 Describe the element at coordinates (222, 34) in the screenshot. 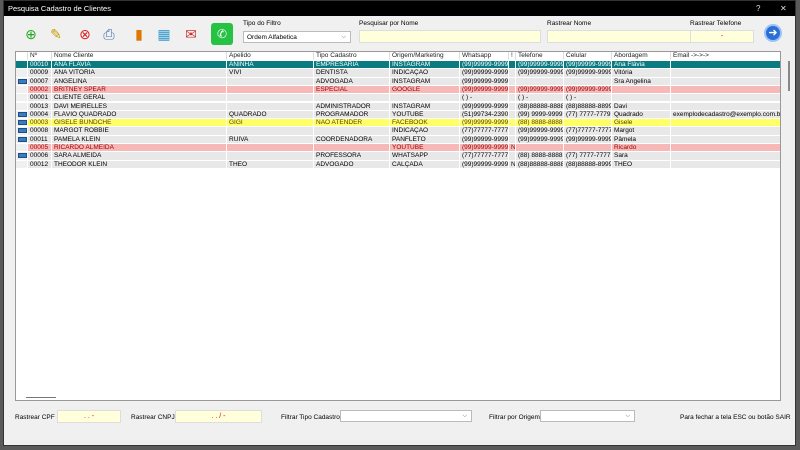

I see `whatsapp-icon: ✆` at that location.